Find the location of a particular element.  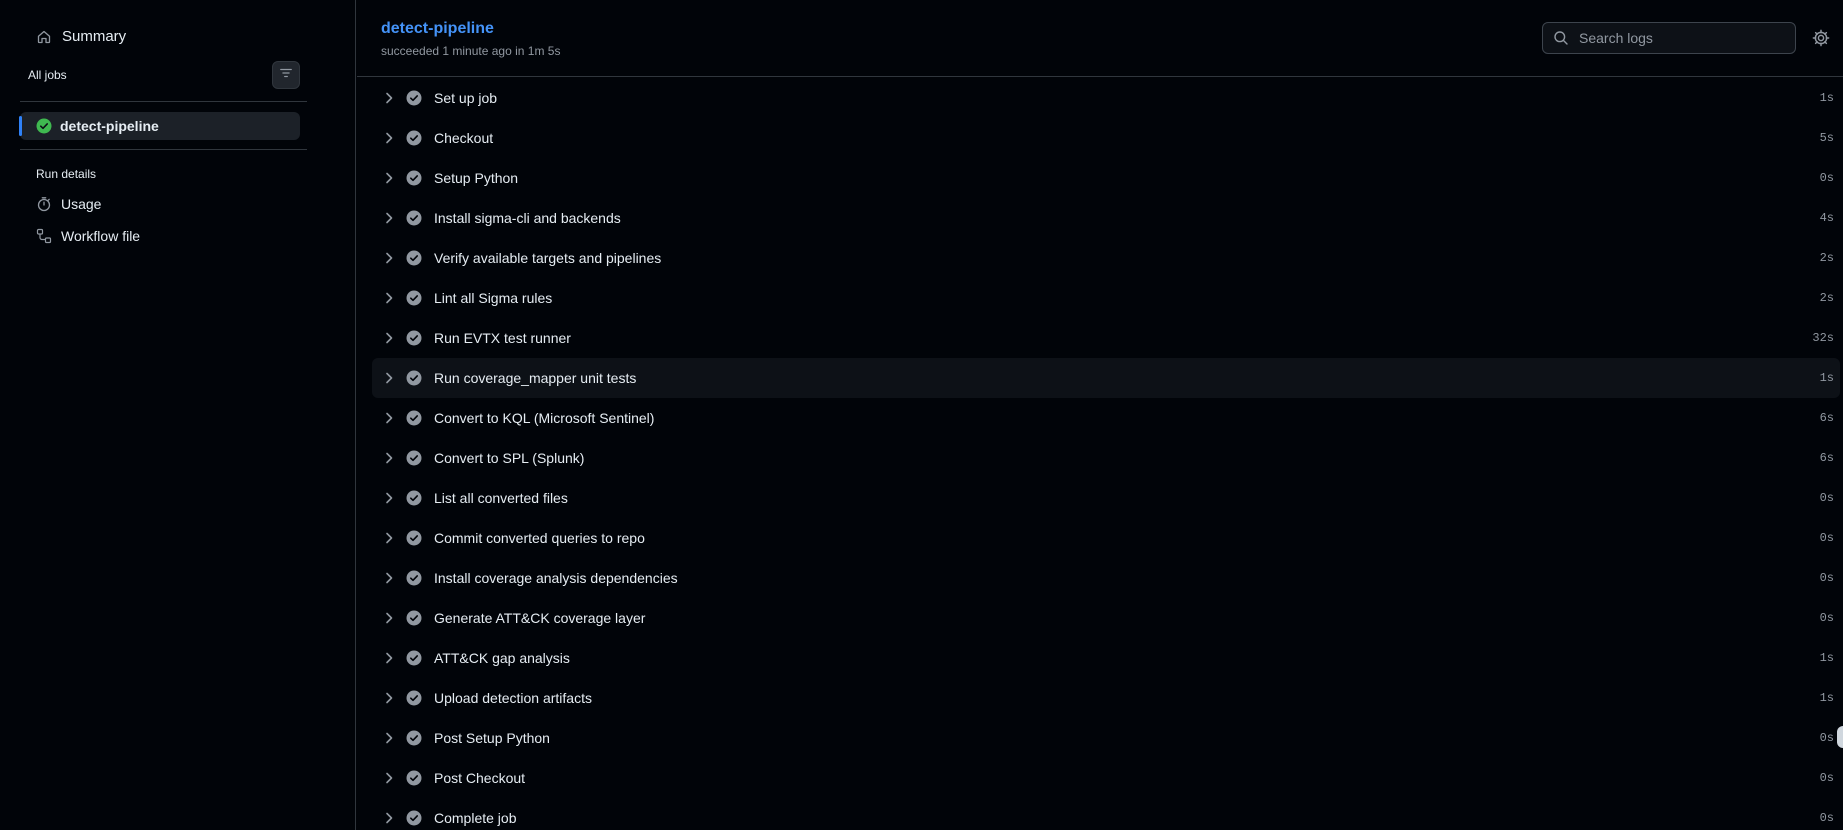

run-details-label: Run details is located at coordinates (66, 174).